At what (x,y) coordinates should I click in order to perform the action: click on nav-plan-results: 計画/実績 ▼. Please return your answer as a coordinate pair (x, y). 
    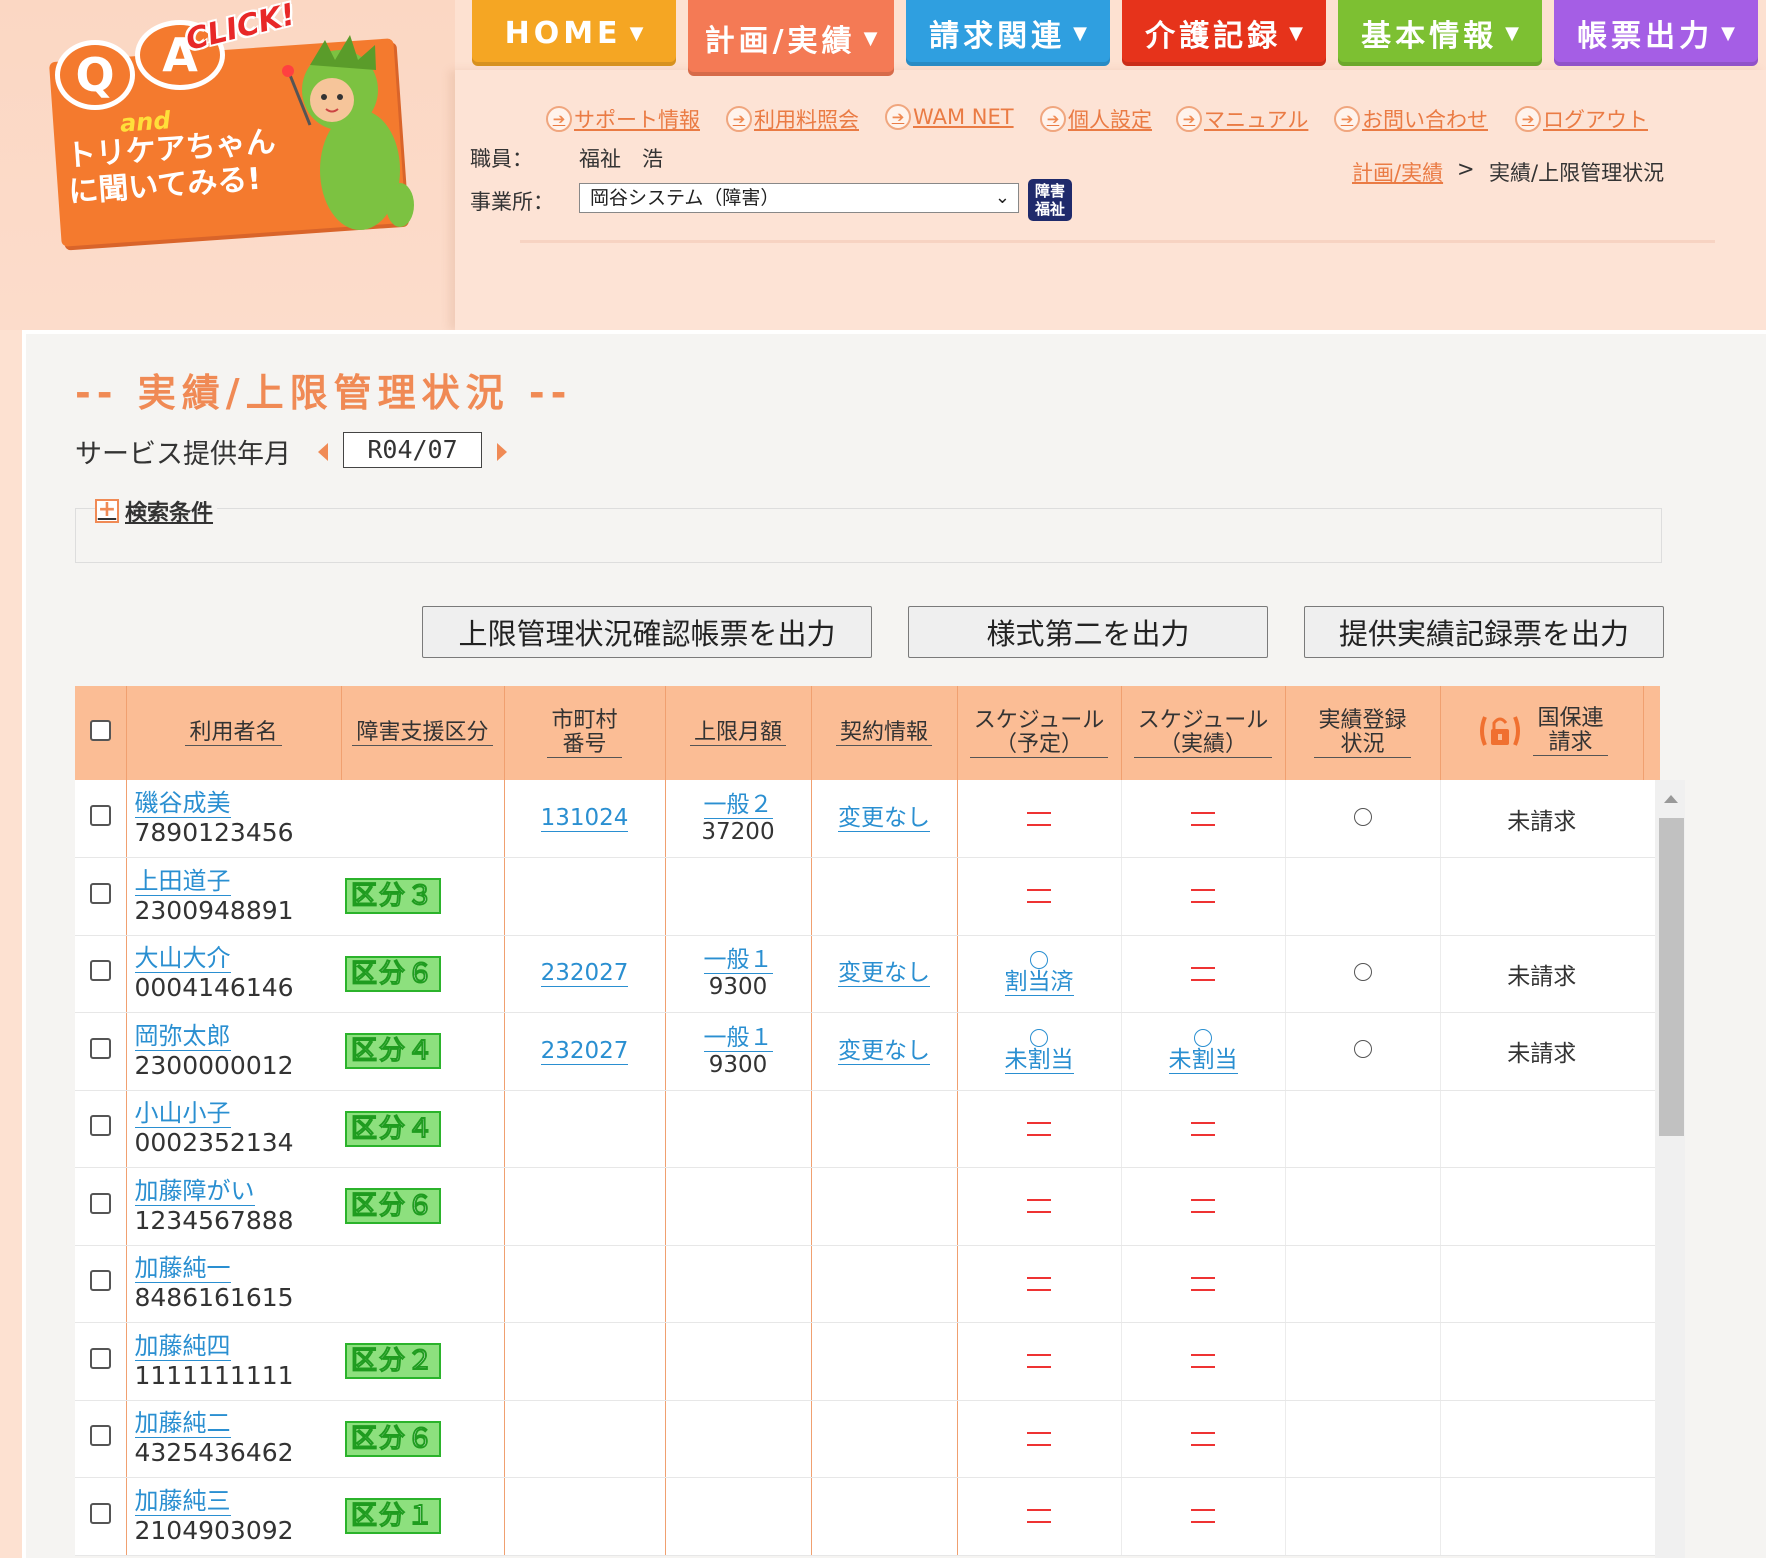
    Looking at the image, I should click on (791, 38).